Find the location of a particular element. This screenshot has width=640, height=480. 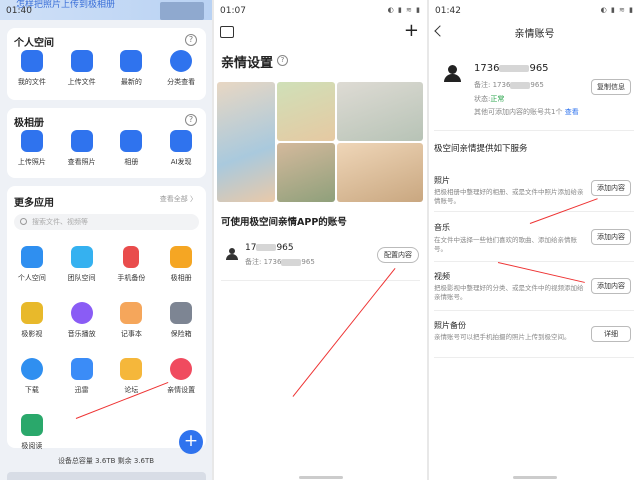

service-title: 视频 is located at coordinates (442, 276).